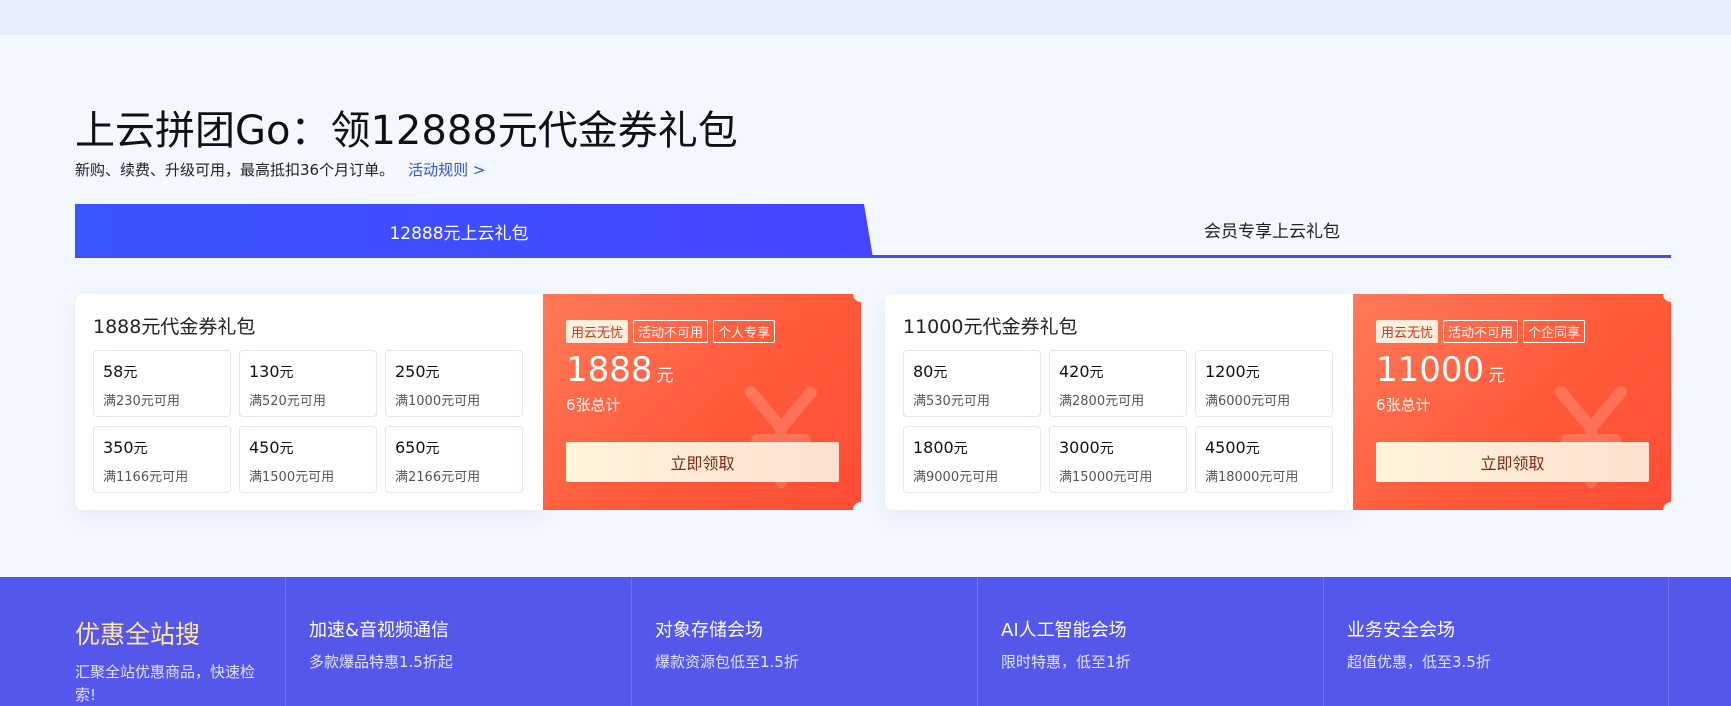 Image resolution: width=1731 pixels, height=706 pixels. Describe the element at coordinates (381, 662) in the screenshot. I see `promo-item-desc: 多款爆品特惠1.5折起` at that location.